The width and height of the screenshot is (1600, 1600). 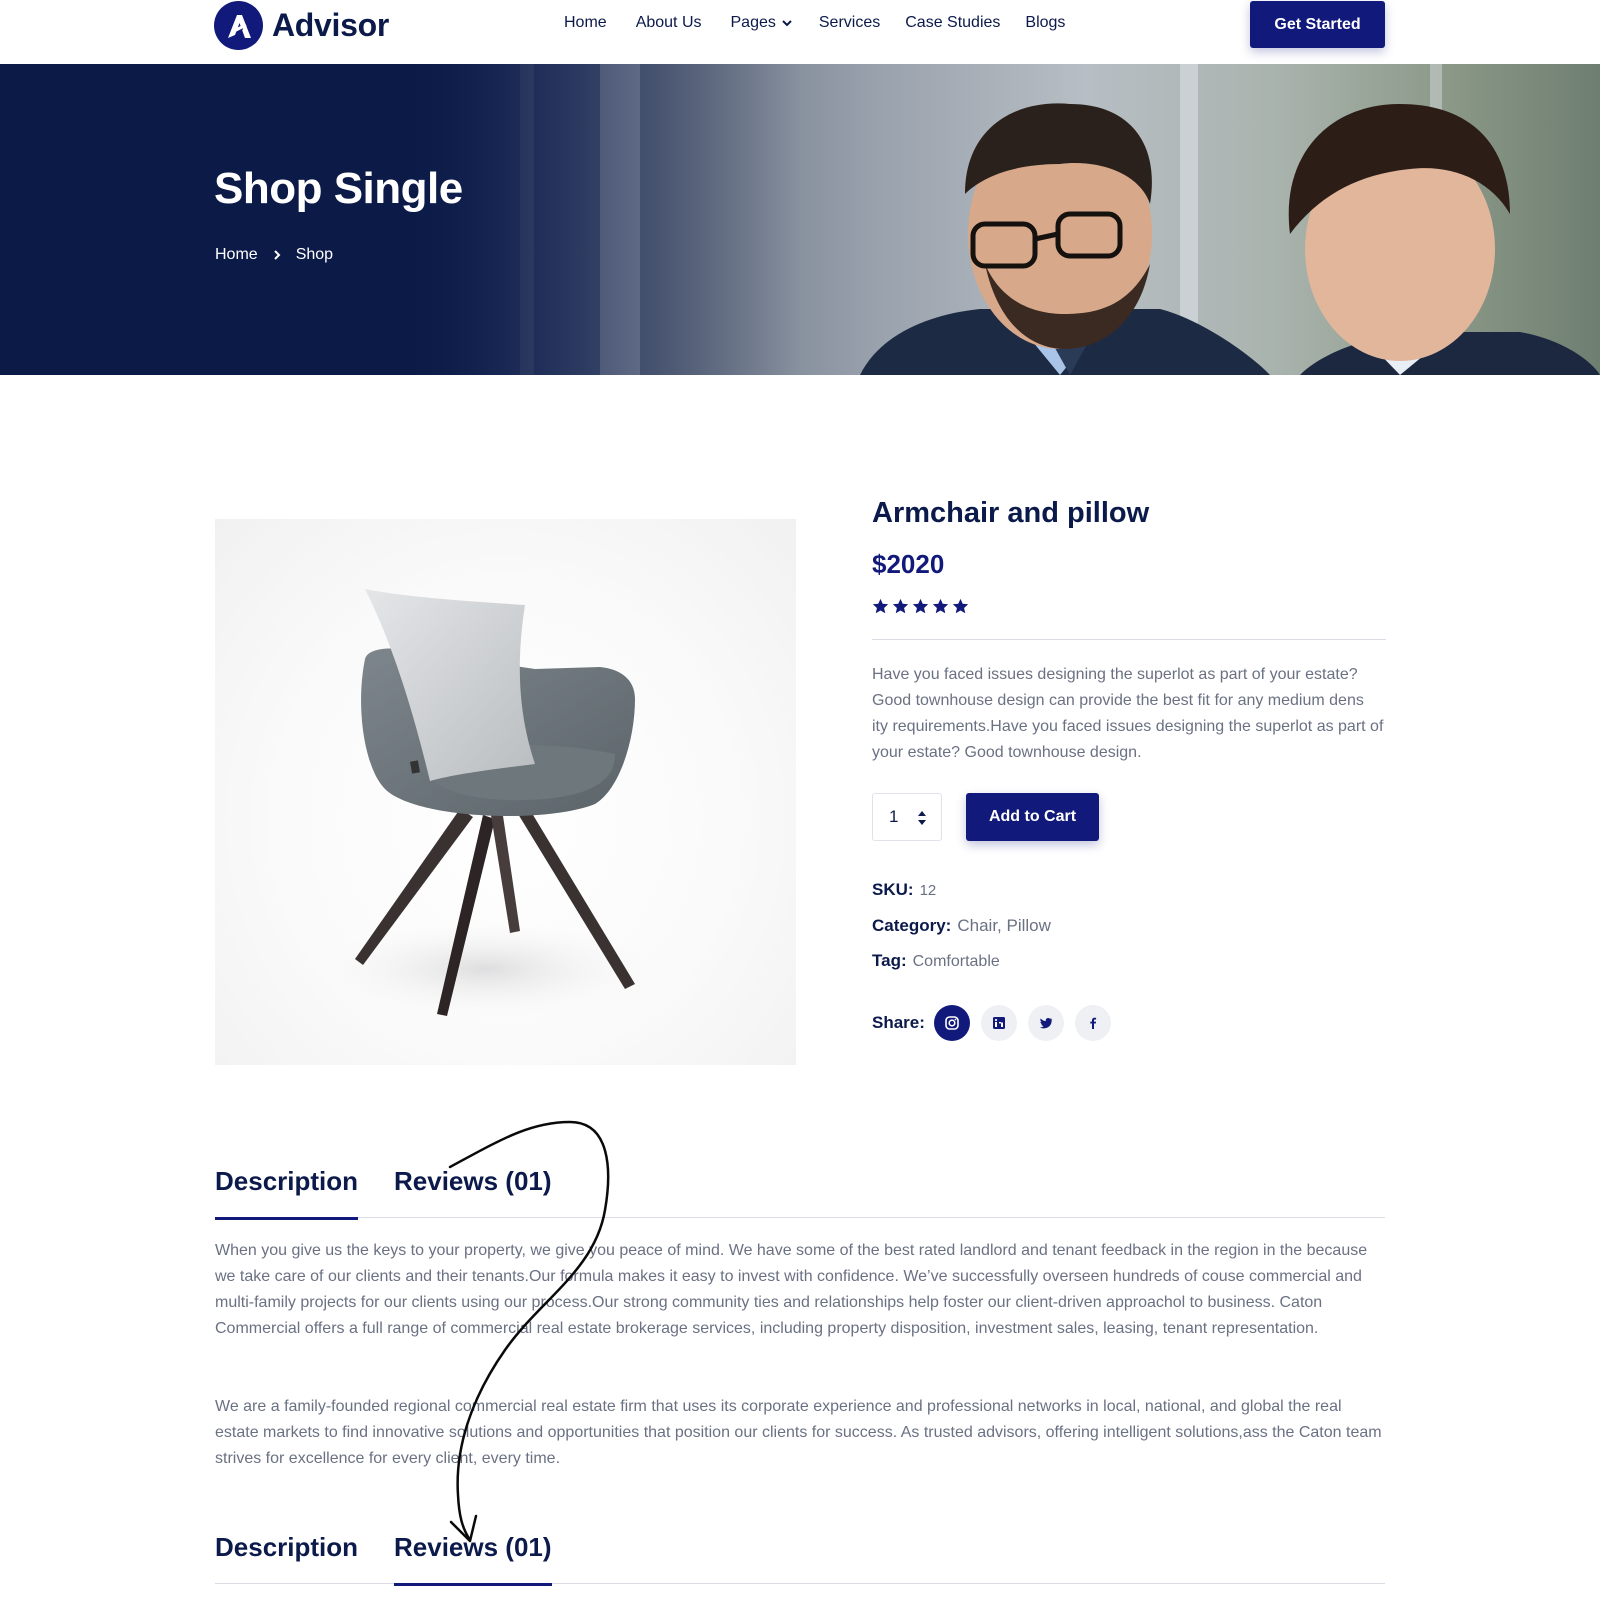 What do you see at coordinates (1092, 1023) in the screenshot?
I see `facebook-icon` at bounding box center [1092, 1023].